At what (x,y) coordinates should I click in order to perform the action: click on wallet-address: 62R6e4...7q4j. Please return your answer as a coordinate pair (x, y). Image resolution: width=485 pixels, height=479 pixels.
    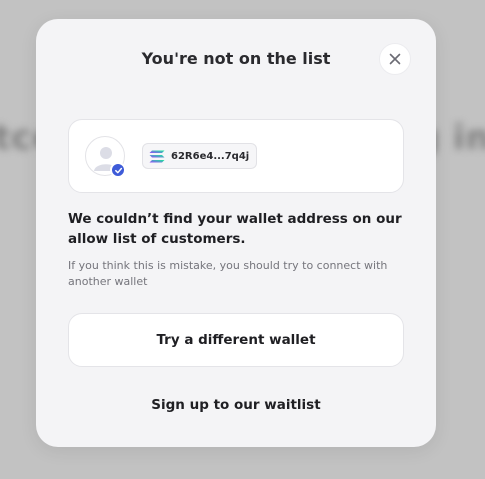
    Looking at the image, I should click on (210, 156).